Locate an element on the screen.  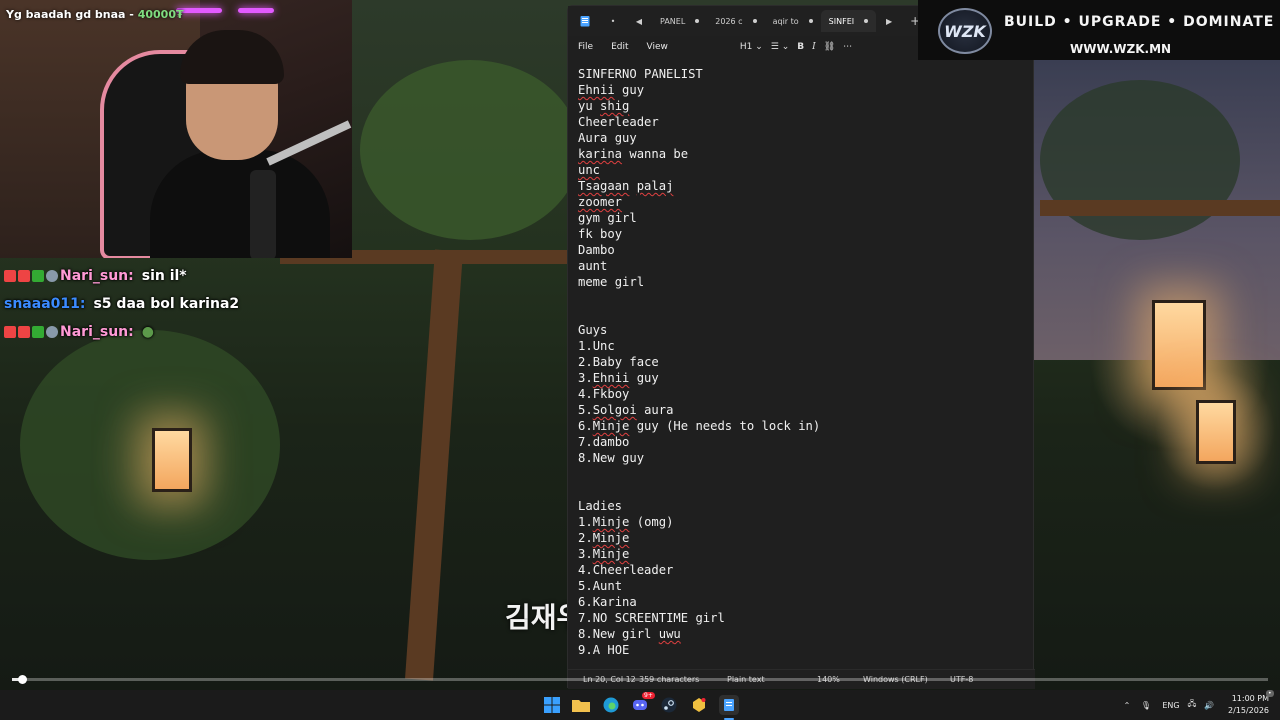
tab-label: PANEL is located at coordinates (673, 21).